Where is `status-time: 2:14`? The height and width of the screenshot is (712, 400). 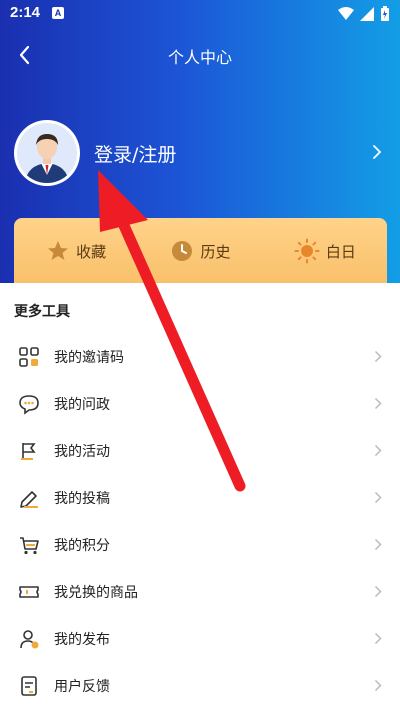
status-time: 2:14 is located at coordinates (25, 12).